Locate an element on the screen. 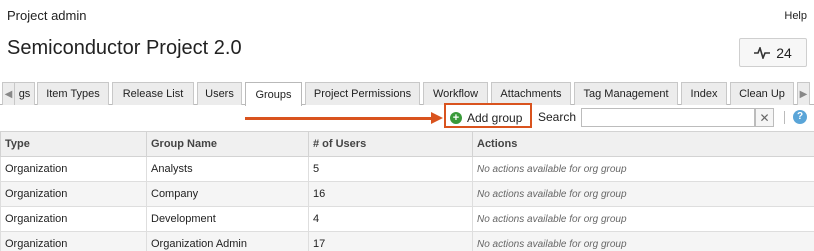  tab-project-permissions: Project Permissions is located at coordinates (362, 93).